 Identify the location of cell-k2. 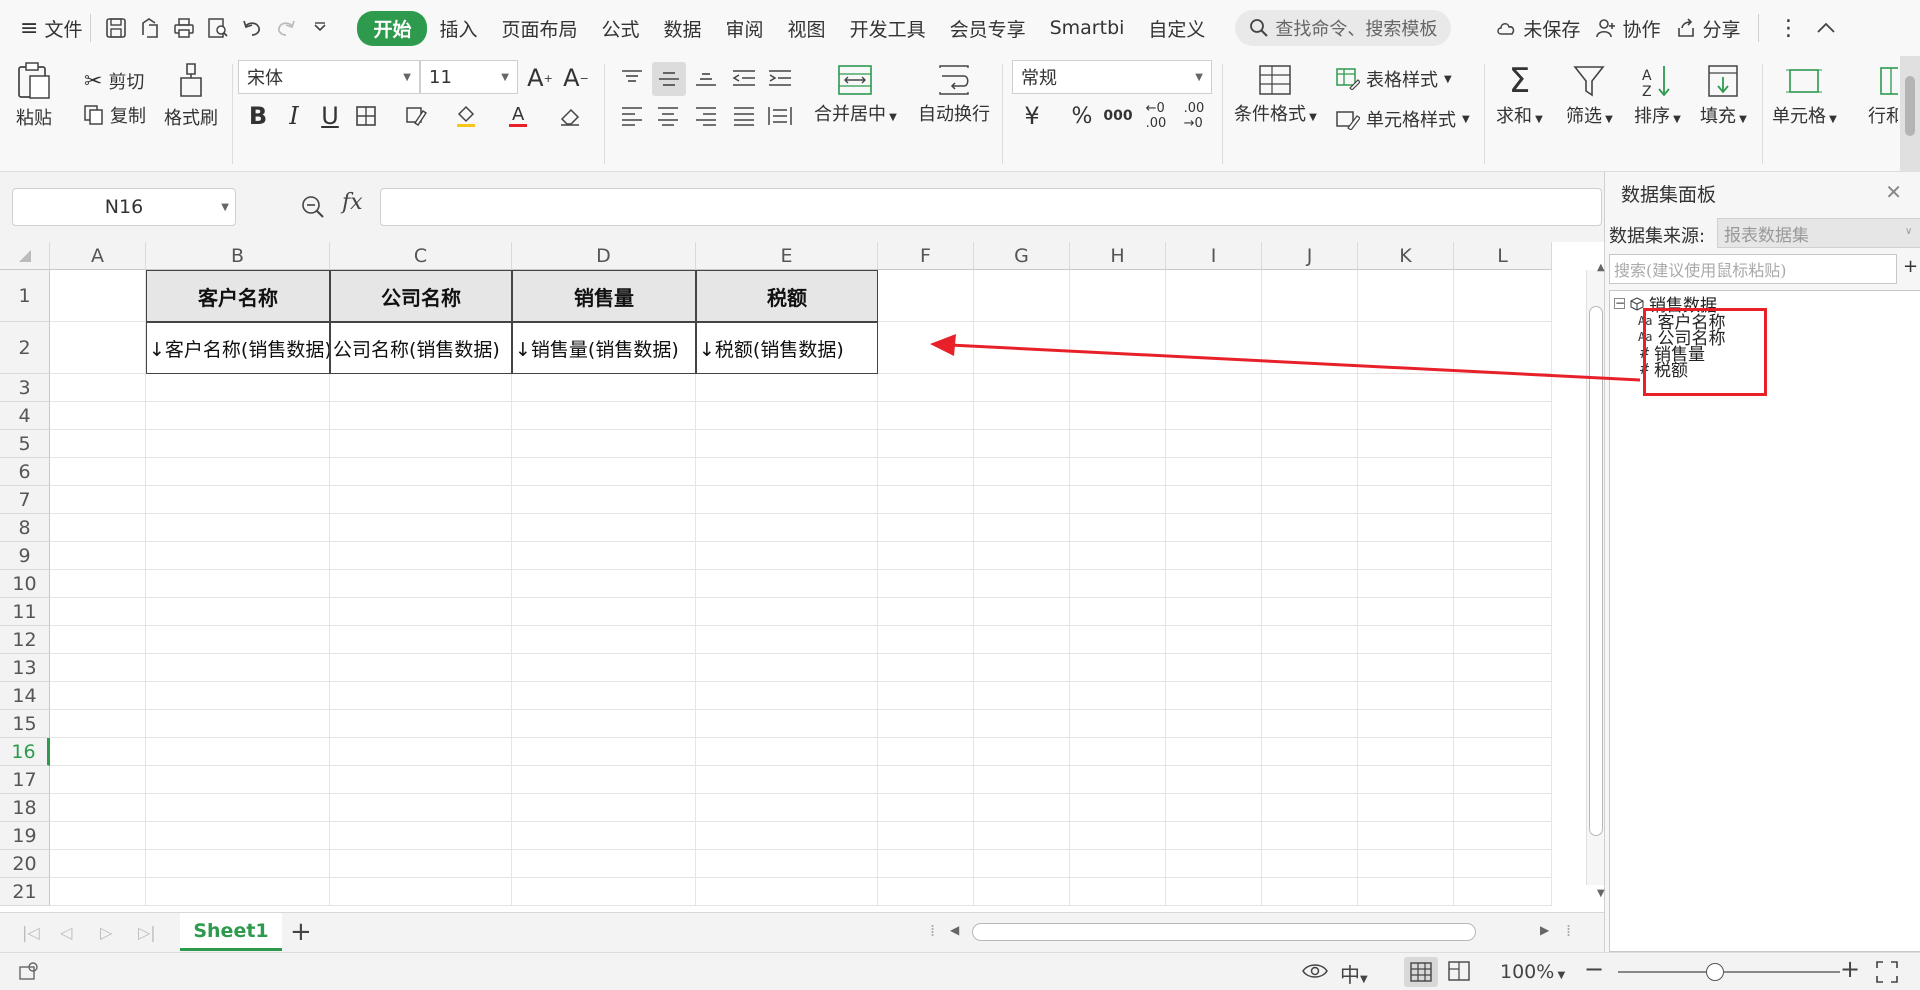
(1406, 348).